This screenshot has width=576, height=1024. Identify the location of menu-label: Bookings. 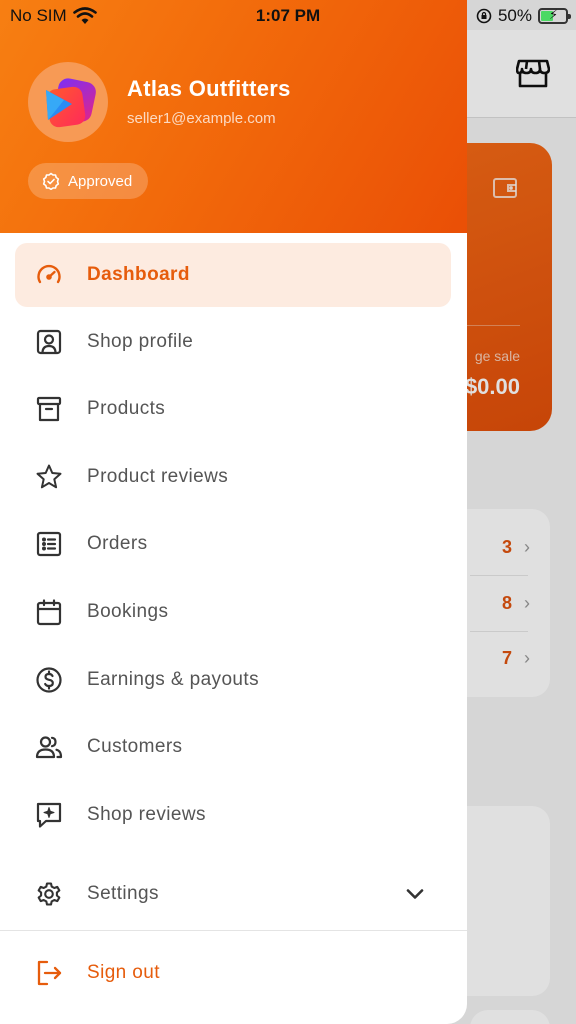
(128, 611).